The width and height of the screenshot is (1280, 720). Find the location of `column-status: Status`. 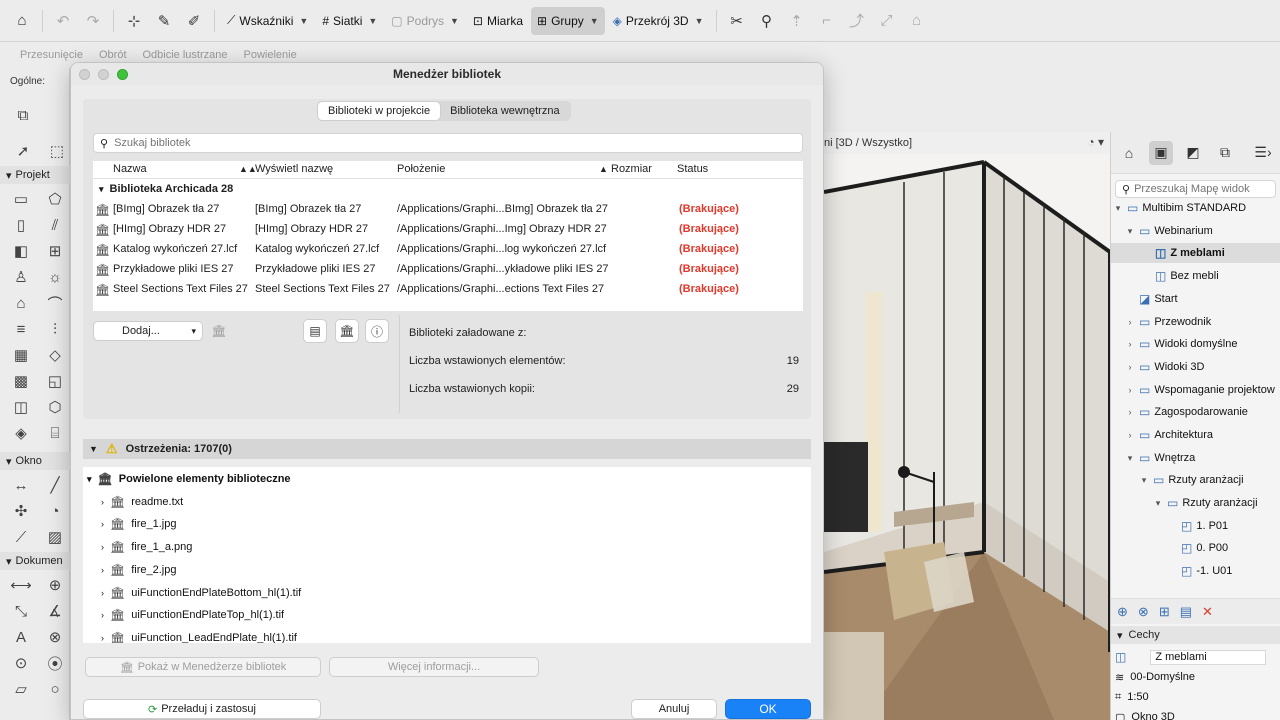

column-status: Status is located at coordinates (692, 169).